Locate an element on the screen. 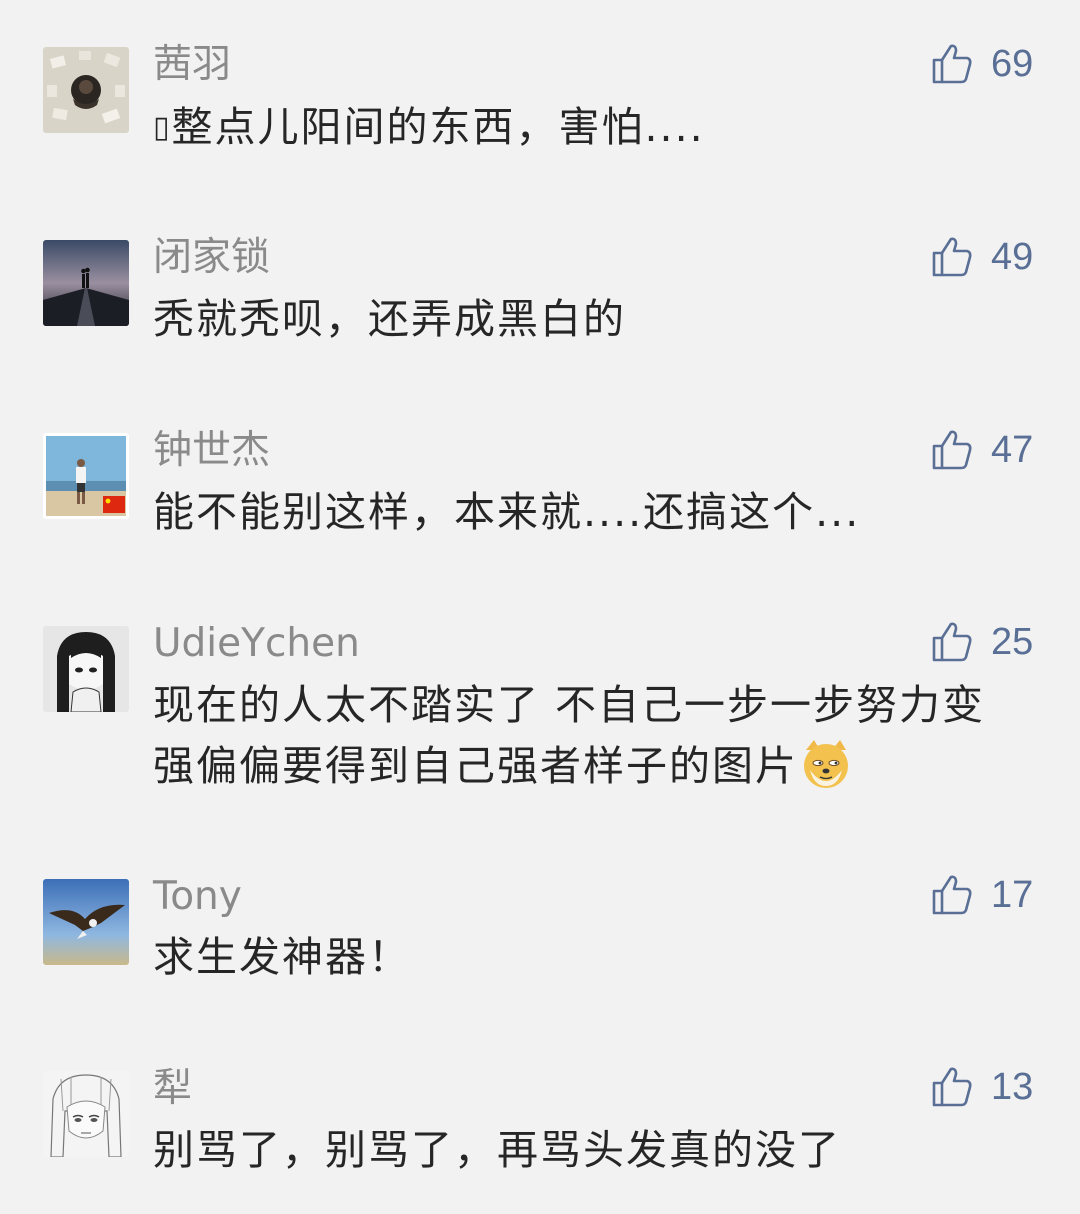  like-count: 25 is located at coordinates (1012, 642).